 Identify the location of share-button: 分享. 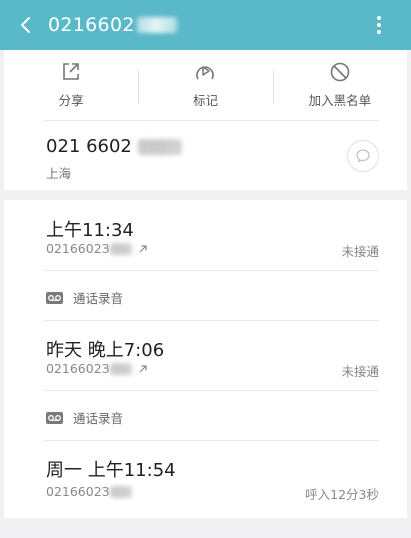
(71, 84).